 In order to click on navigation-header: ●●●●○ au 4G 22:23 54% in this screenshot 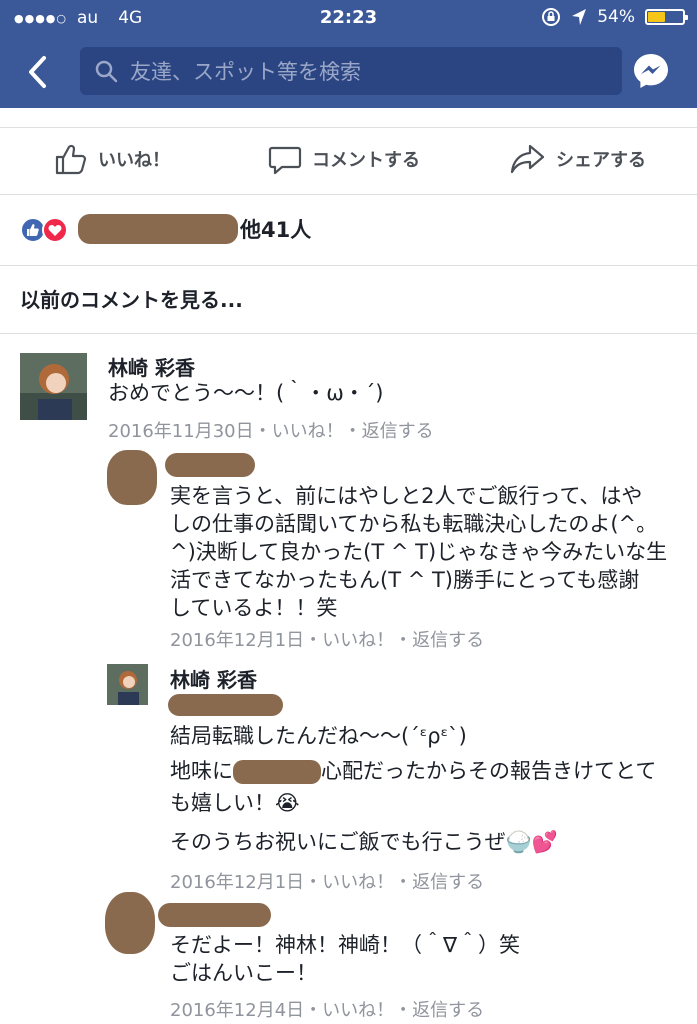, I will do `click(348, 54)`.